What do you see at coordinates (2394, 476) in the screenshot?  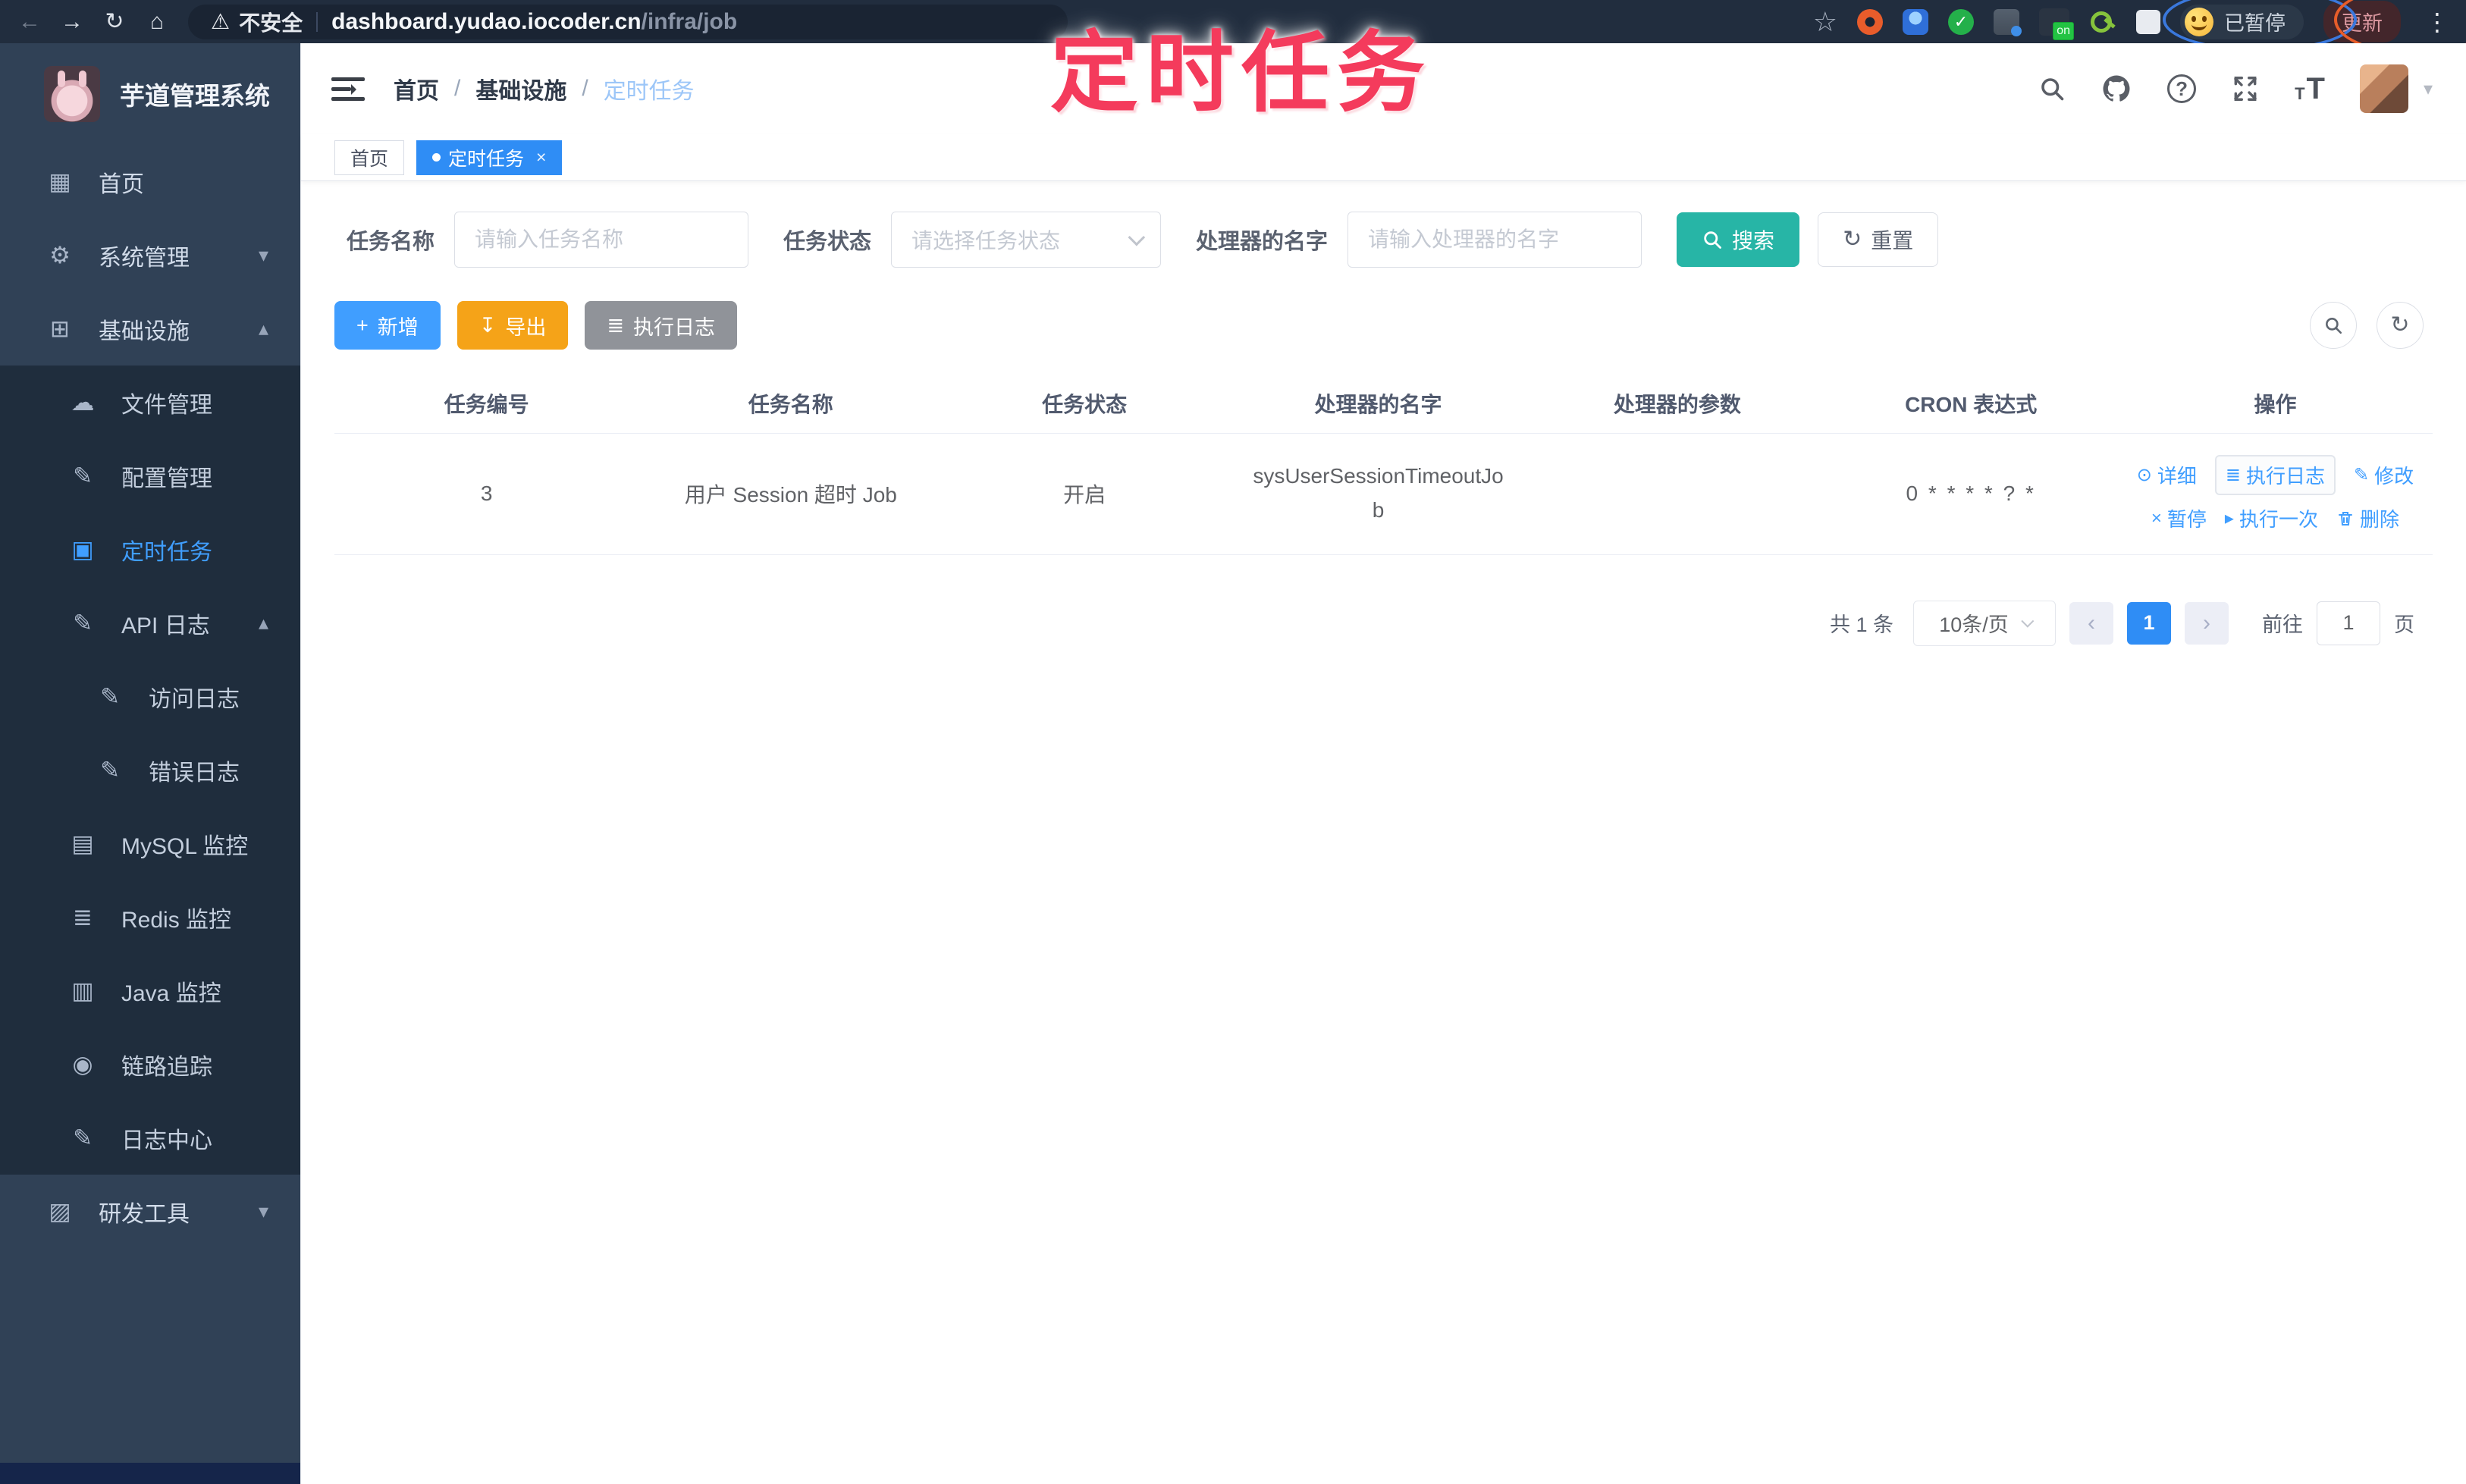 I see `op-label: 修改` at bounding box center [2394, 476].